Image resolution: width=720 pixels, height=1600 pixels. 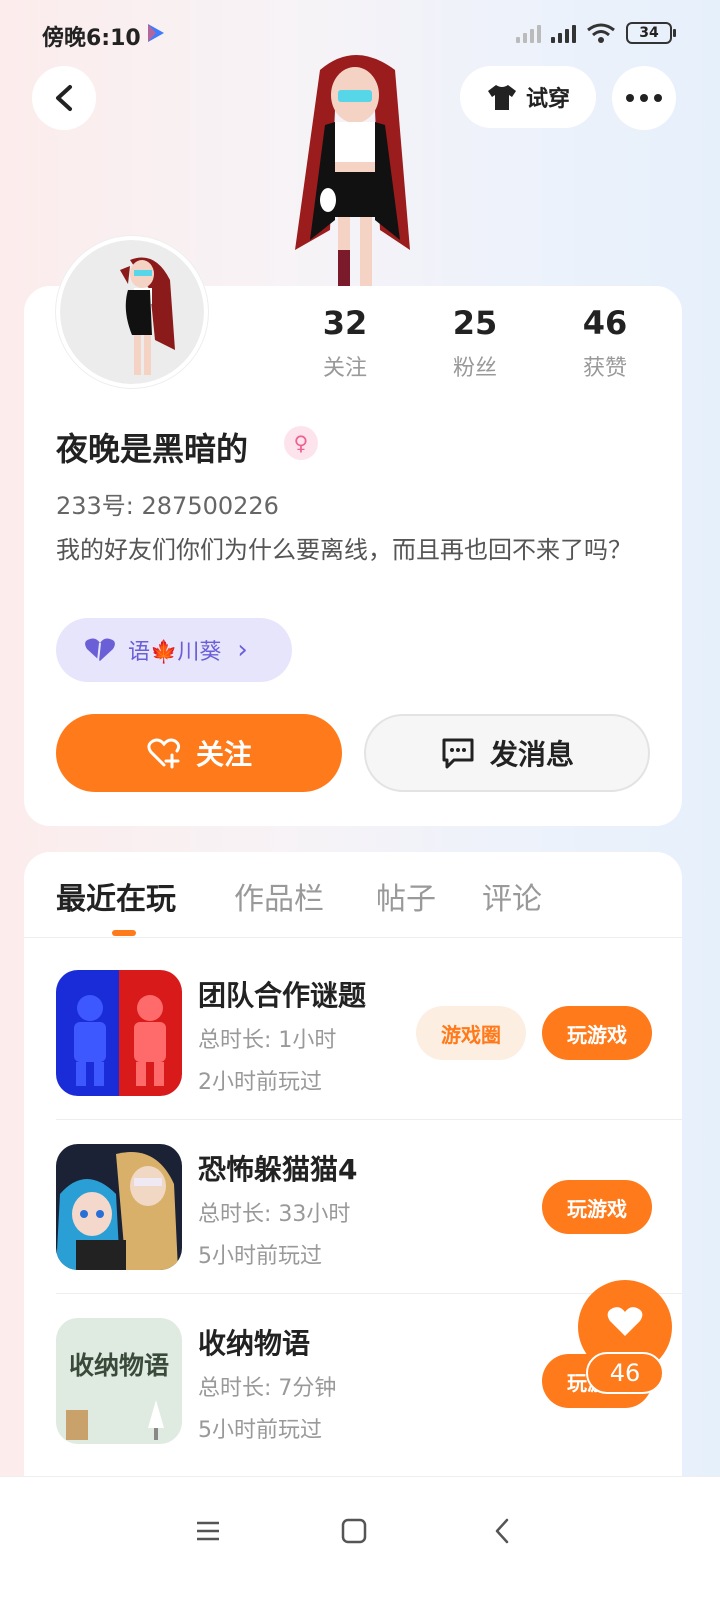 I want to click on user-name: 夜晚是黑暗的, so click(x=152, y=449).